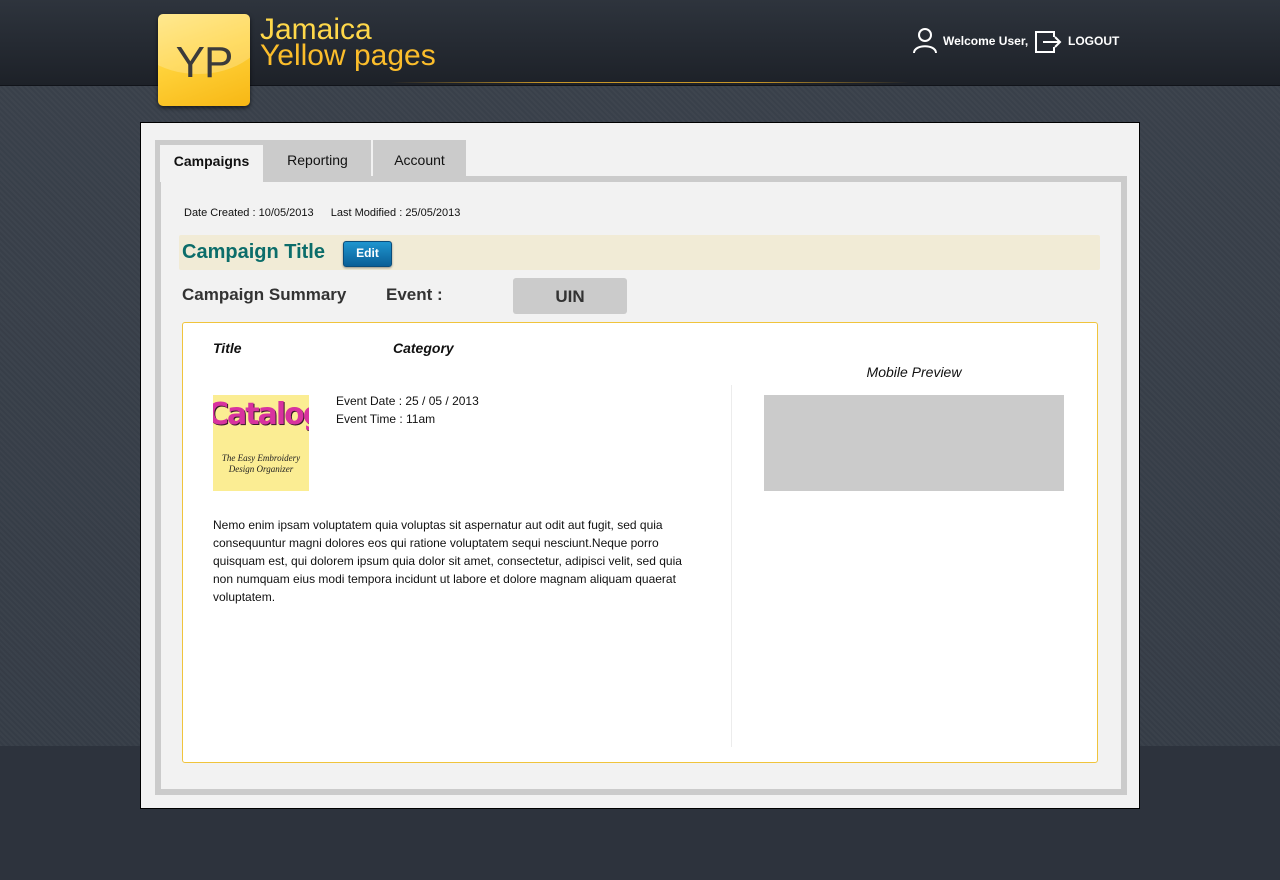 Image resolution: width=1280 pixels, height=880 pixels. I want to click on mobile-preview, so click(914, 443).